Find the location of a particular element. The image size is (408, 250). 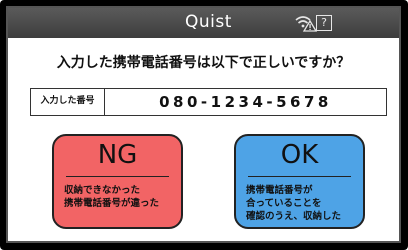

phone-number-display: 入力した番号 080-1234-5678 is located at coordinates (208, 102).